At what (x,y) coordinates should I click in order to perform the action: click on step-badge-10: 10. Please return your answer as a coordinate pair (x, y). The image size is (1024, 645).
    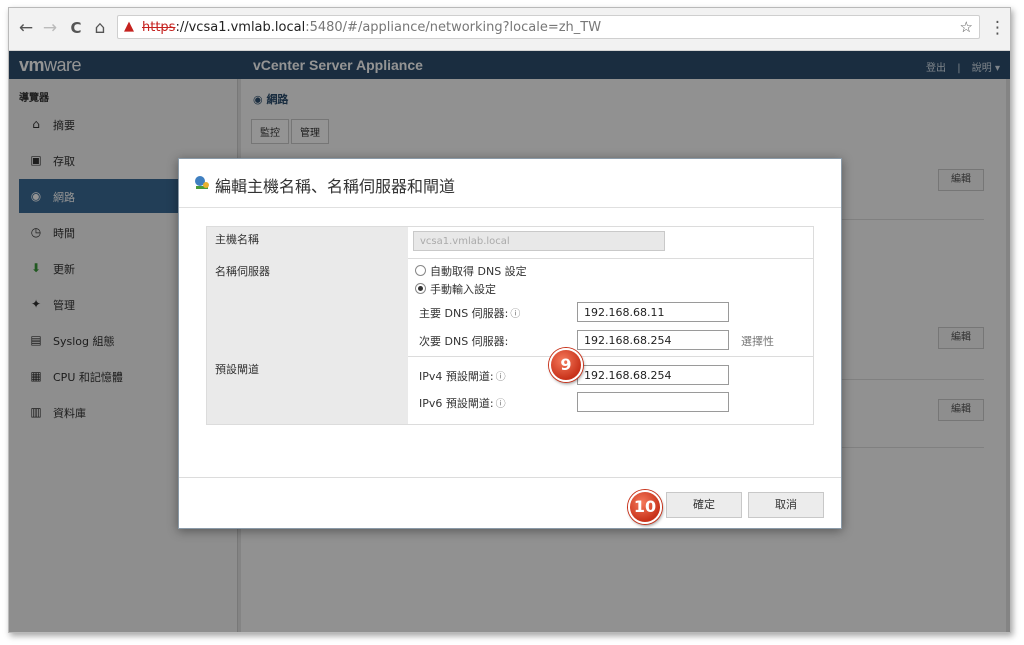
    Looking at the image, I should click on (645, 507).